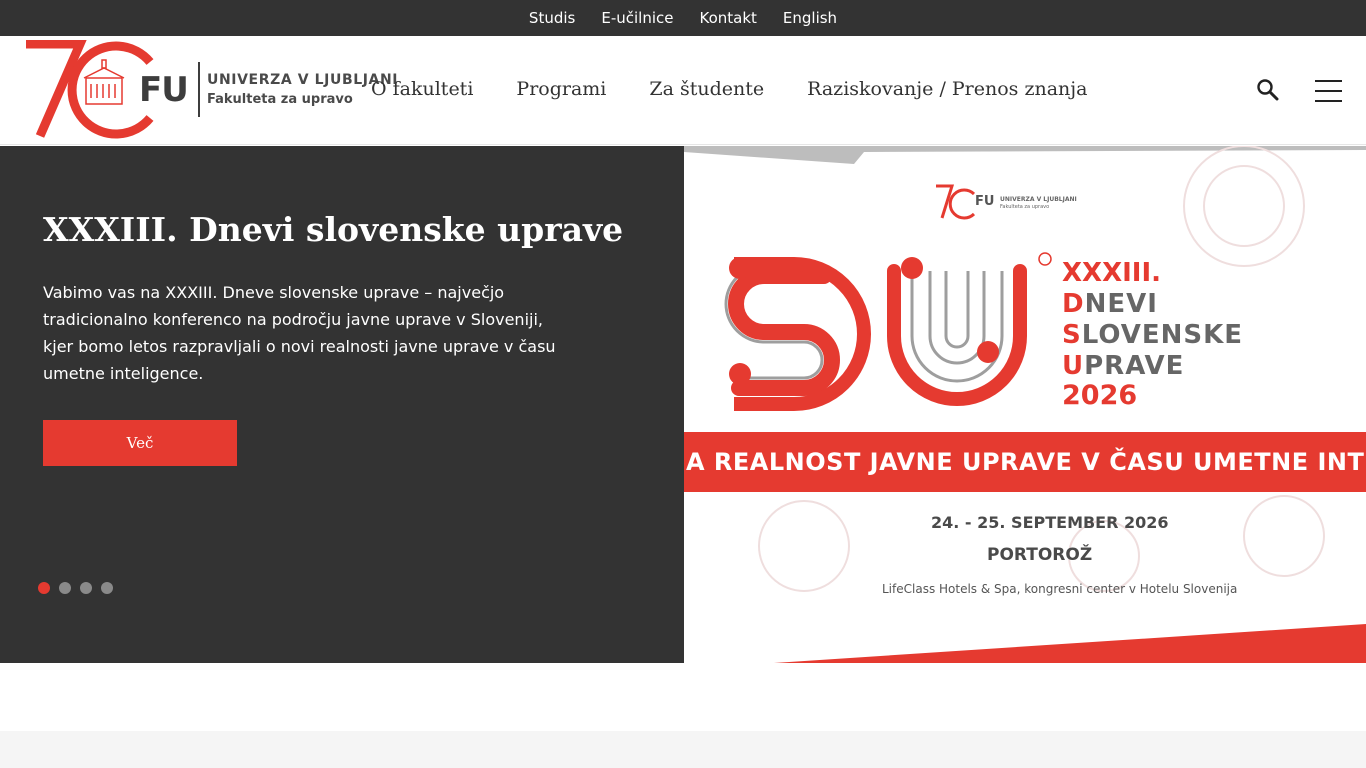 The height and width of the screenshot is (768, 1366). What do you see at coordinates (164, 90) in the screenshot?
I see `logo-short-name: FU` at bounding box center [164, 90].